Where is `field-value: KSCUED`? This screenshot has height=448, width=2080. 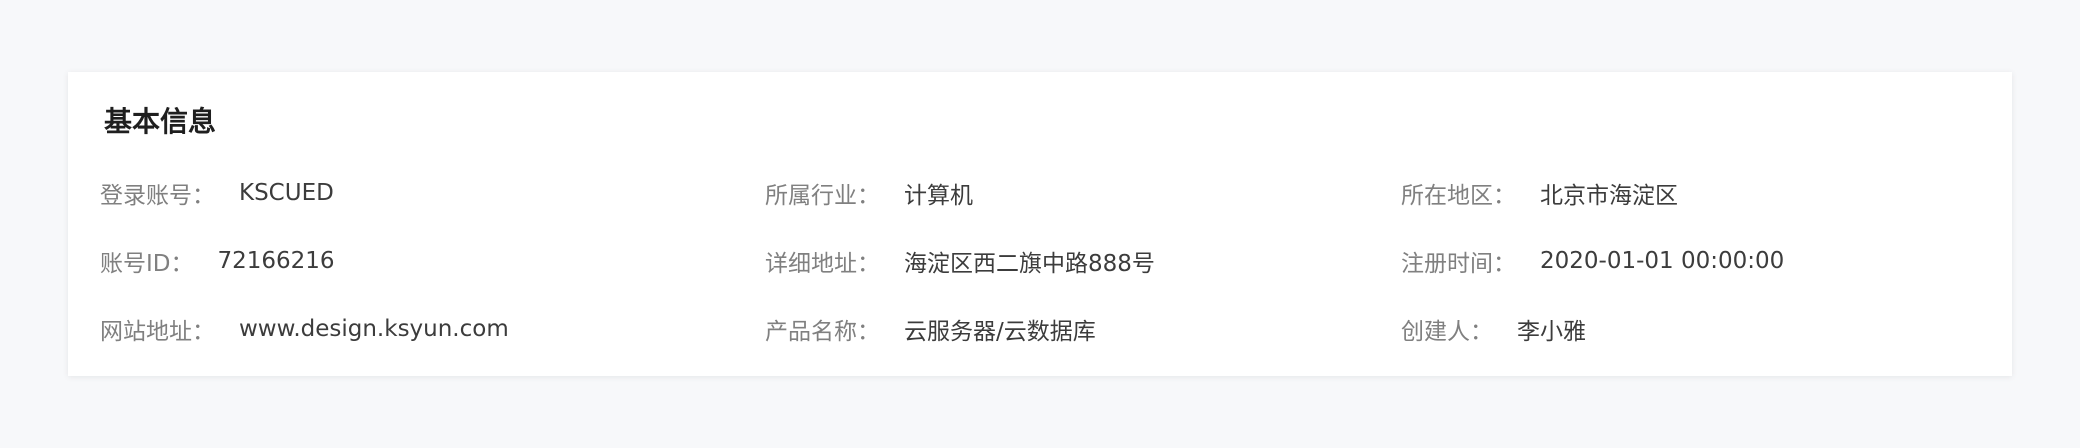
field-value: KSCUED is located at coordinates (286, 193).